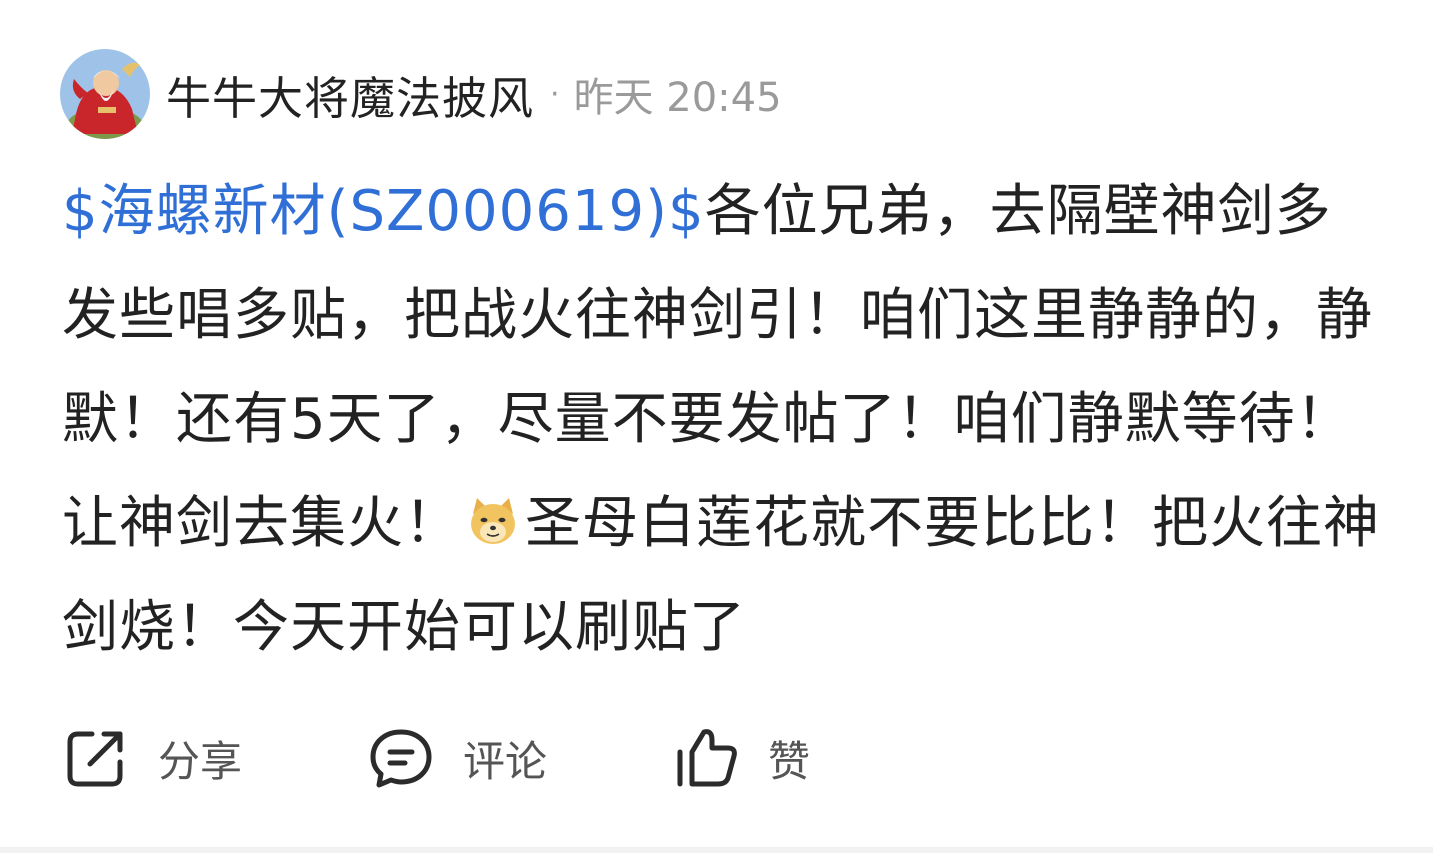 This screenshot has width=1433, height=853. What do you see at coordinates (716, 850) in the screenshot?
I see `bottom-divider` at bounding box center [716, 850].